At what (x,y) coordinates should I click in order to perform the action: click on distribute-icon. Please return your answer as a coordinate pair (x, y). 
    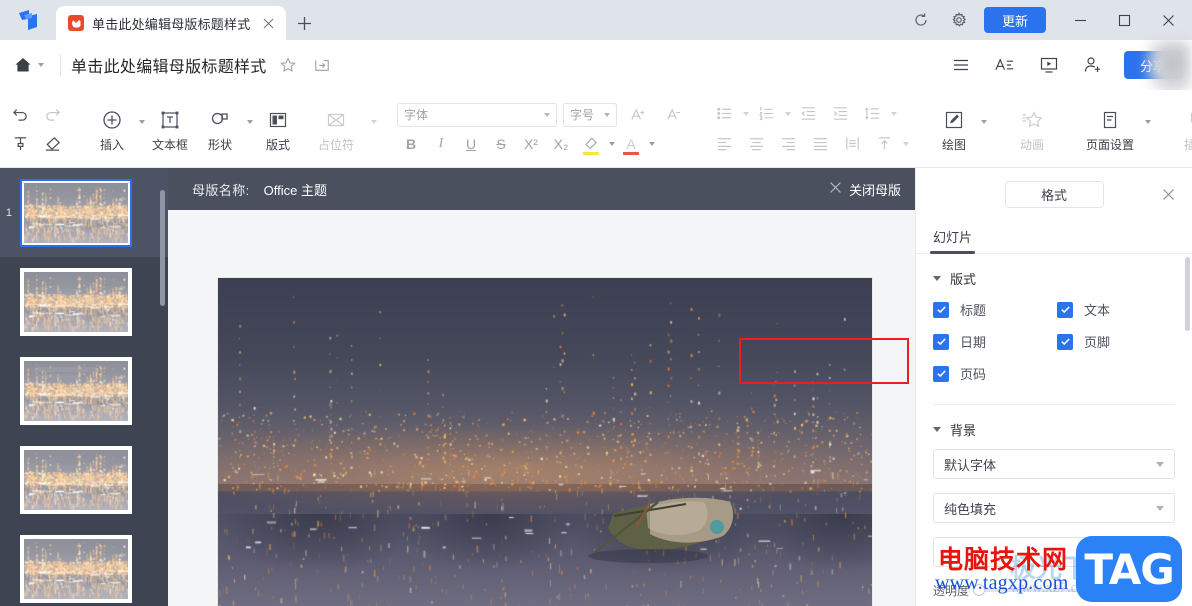
    Looking at the image, I should click on (852, 144).